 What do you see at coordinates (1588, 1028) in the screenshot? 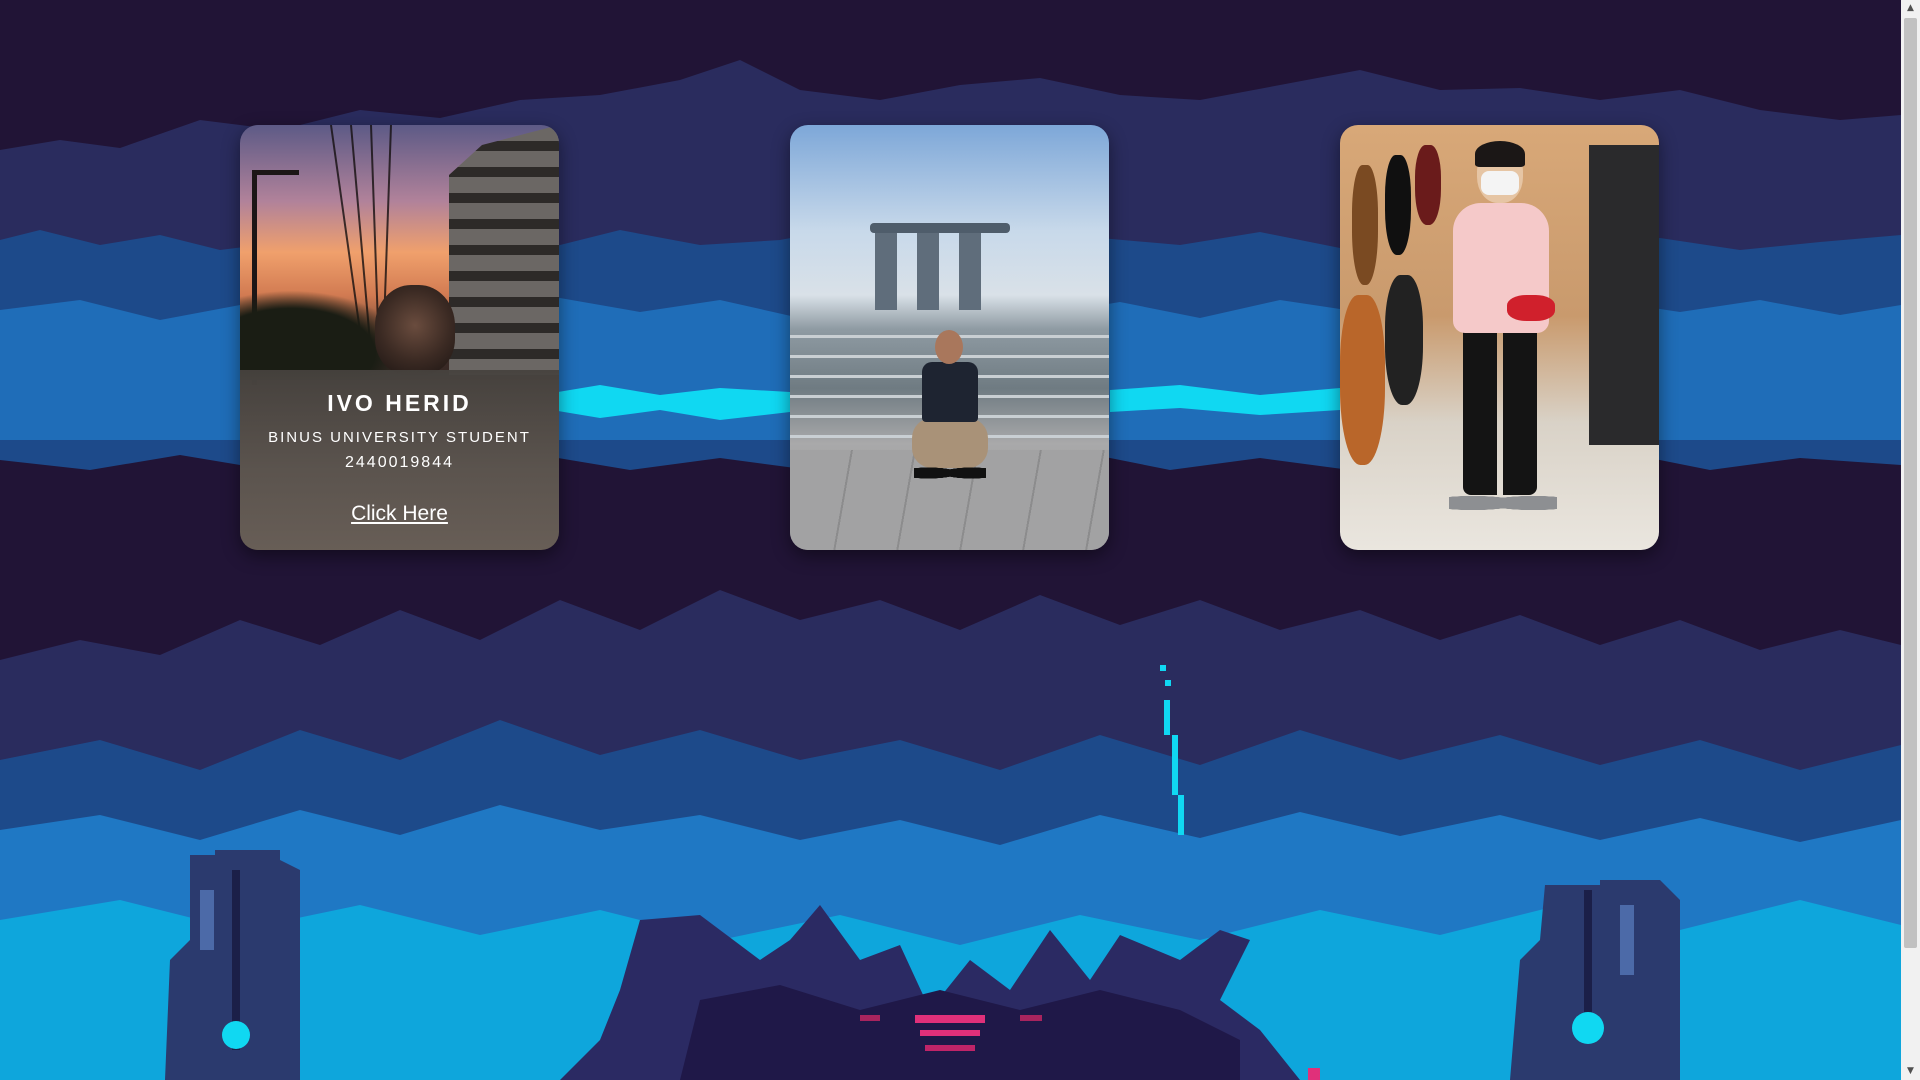
I see `right-tower-orb` at bounding box center [1588, 1028].